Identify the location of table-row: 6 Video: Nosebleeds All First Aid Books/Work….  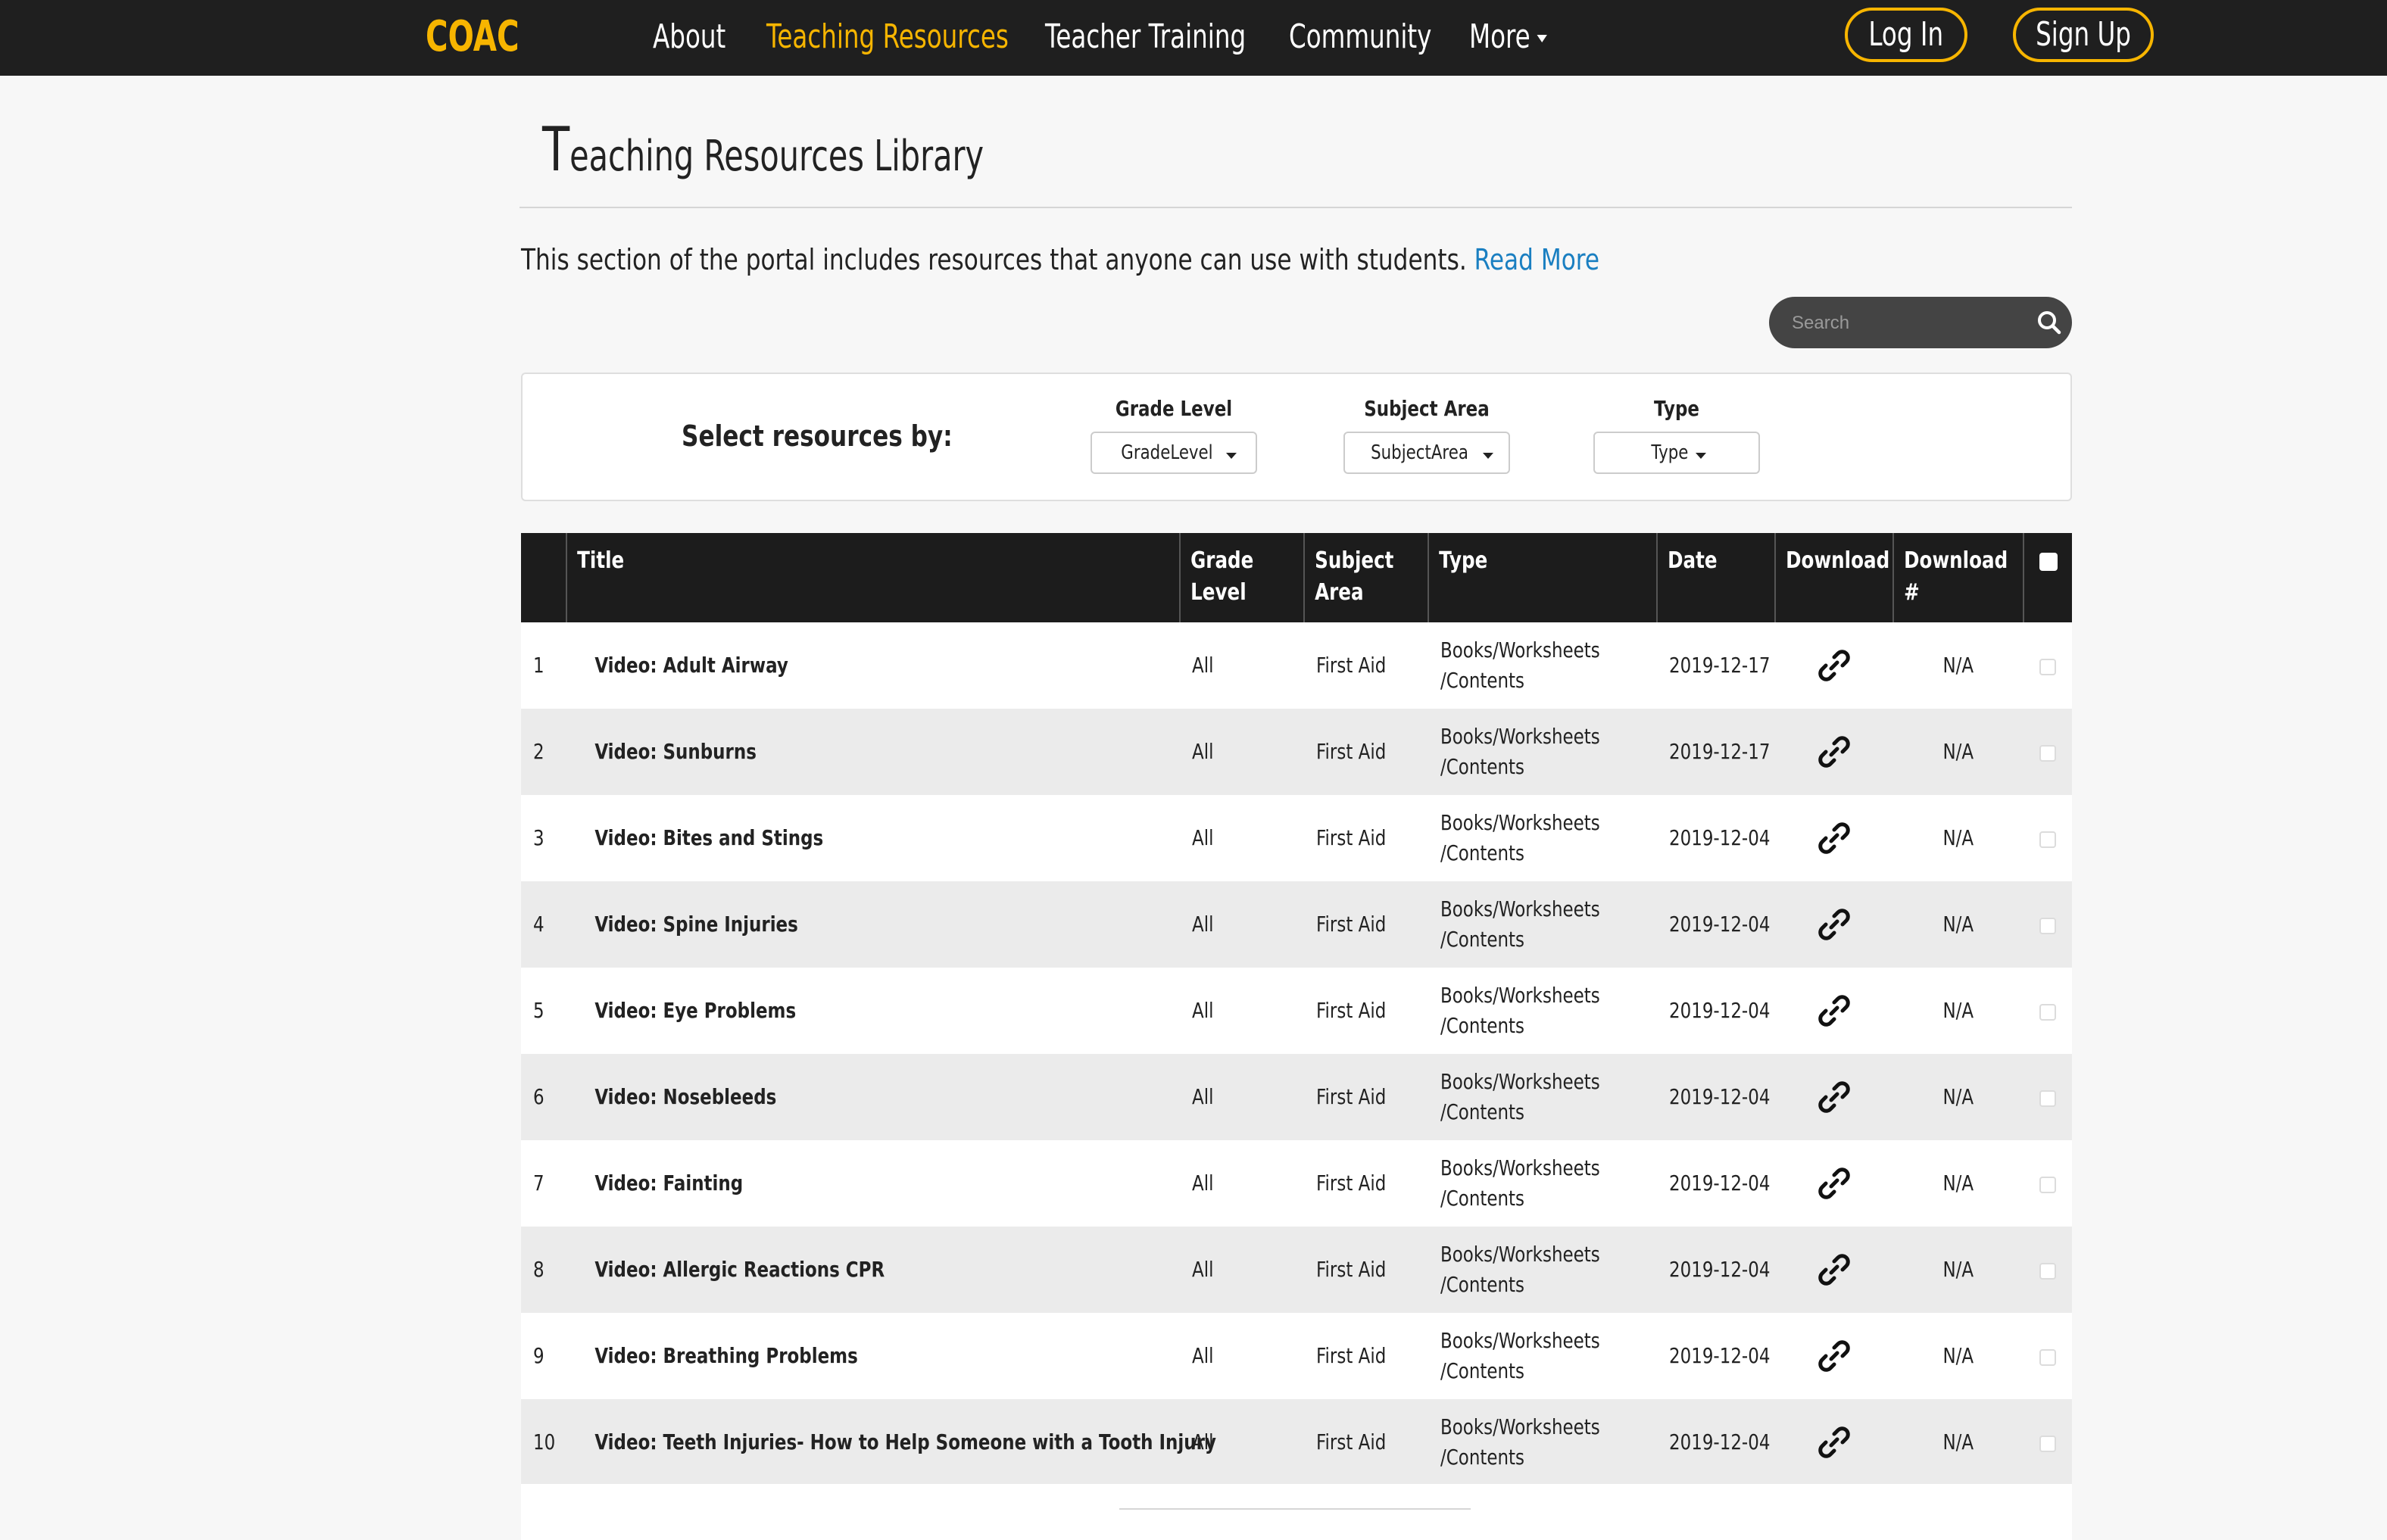
(1296, 1097).